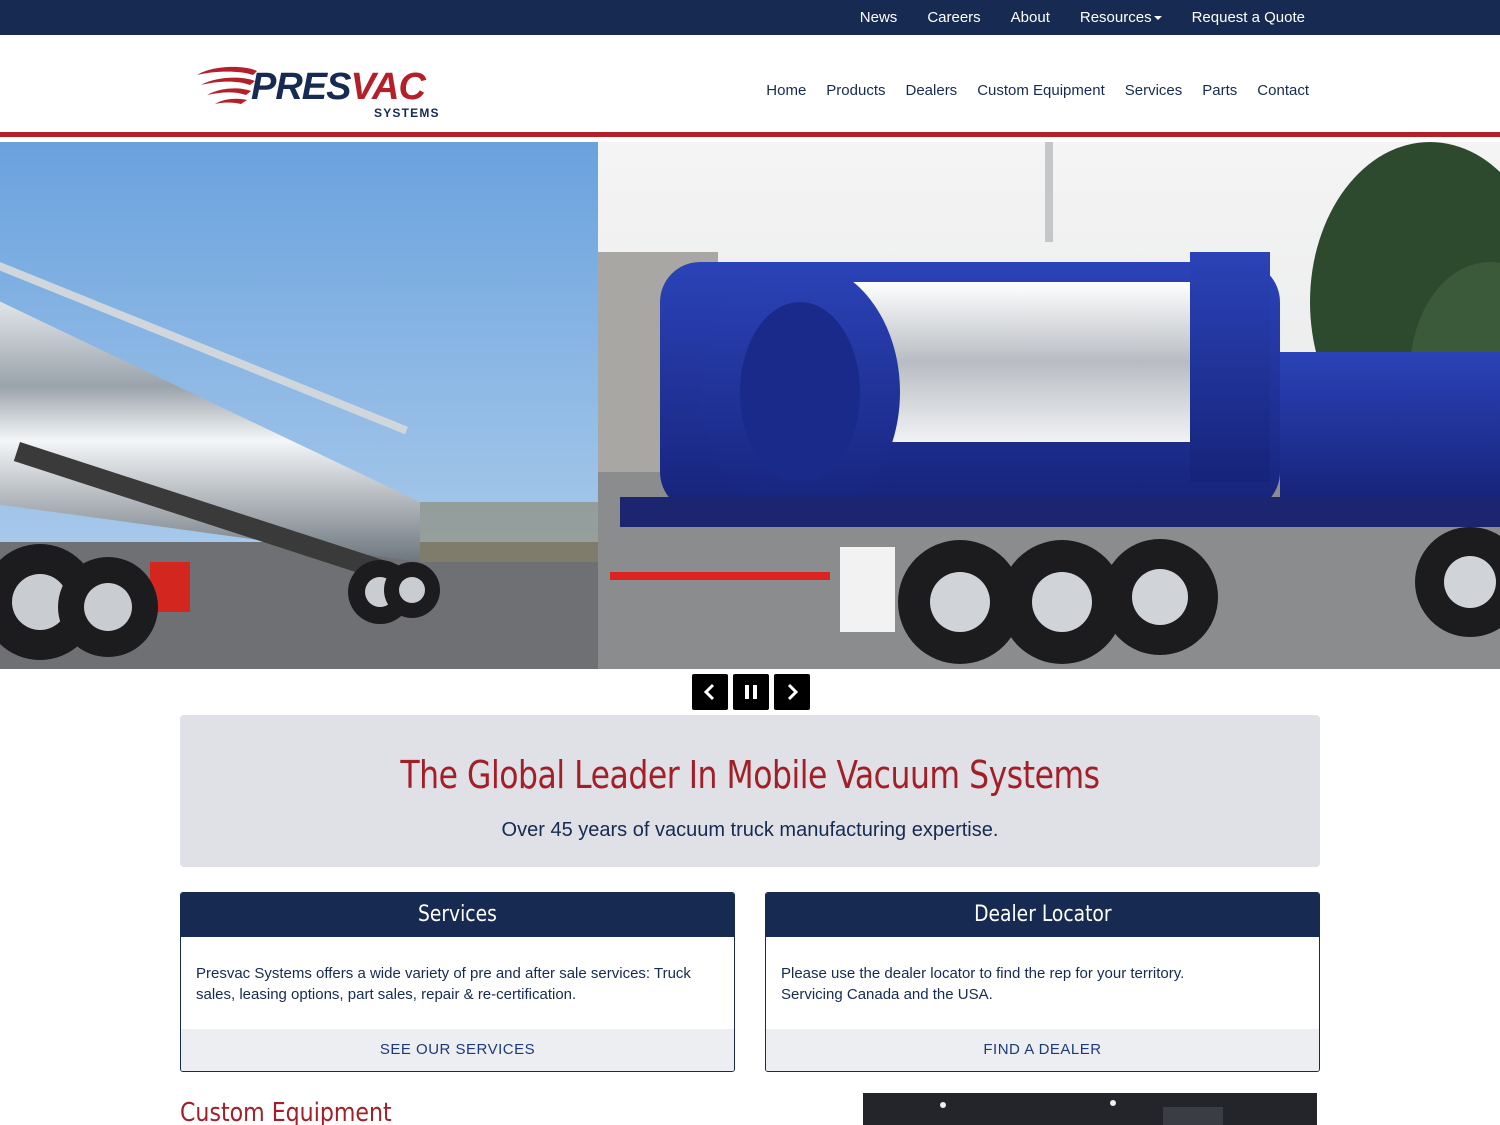 The width and height of the screenshot is (1500, 1125). I want to click on slider-controls, so click(751, 692).